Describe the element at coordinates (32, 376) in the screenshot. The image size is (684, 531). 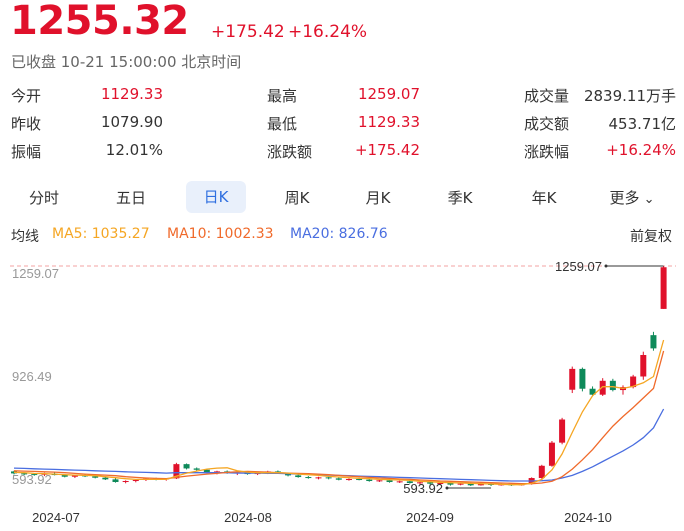
I see `y-axis-tick-label: 926.49` at that location.